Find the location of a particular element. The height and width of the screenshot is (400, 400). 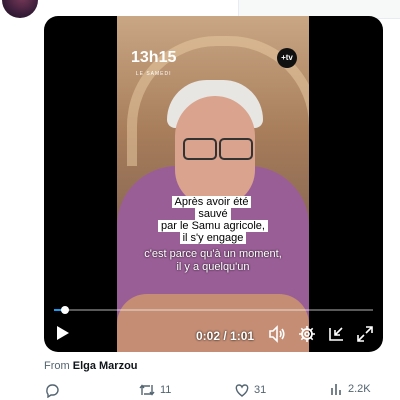

tweet-actions: 11 31 2.2K is located at coordinates (214, 391).